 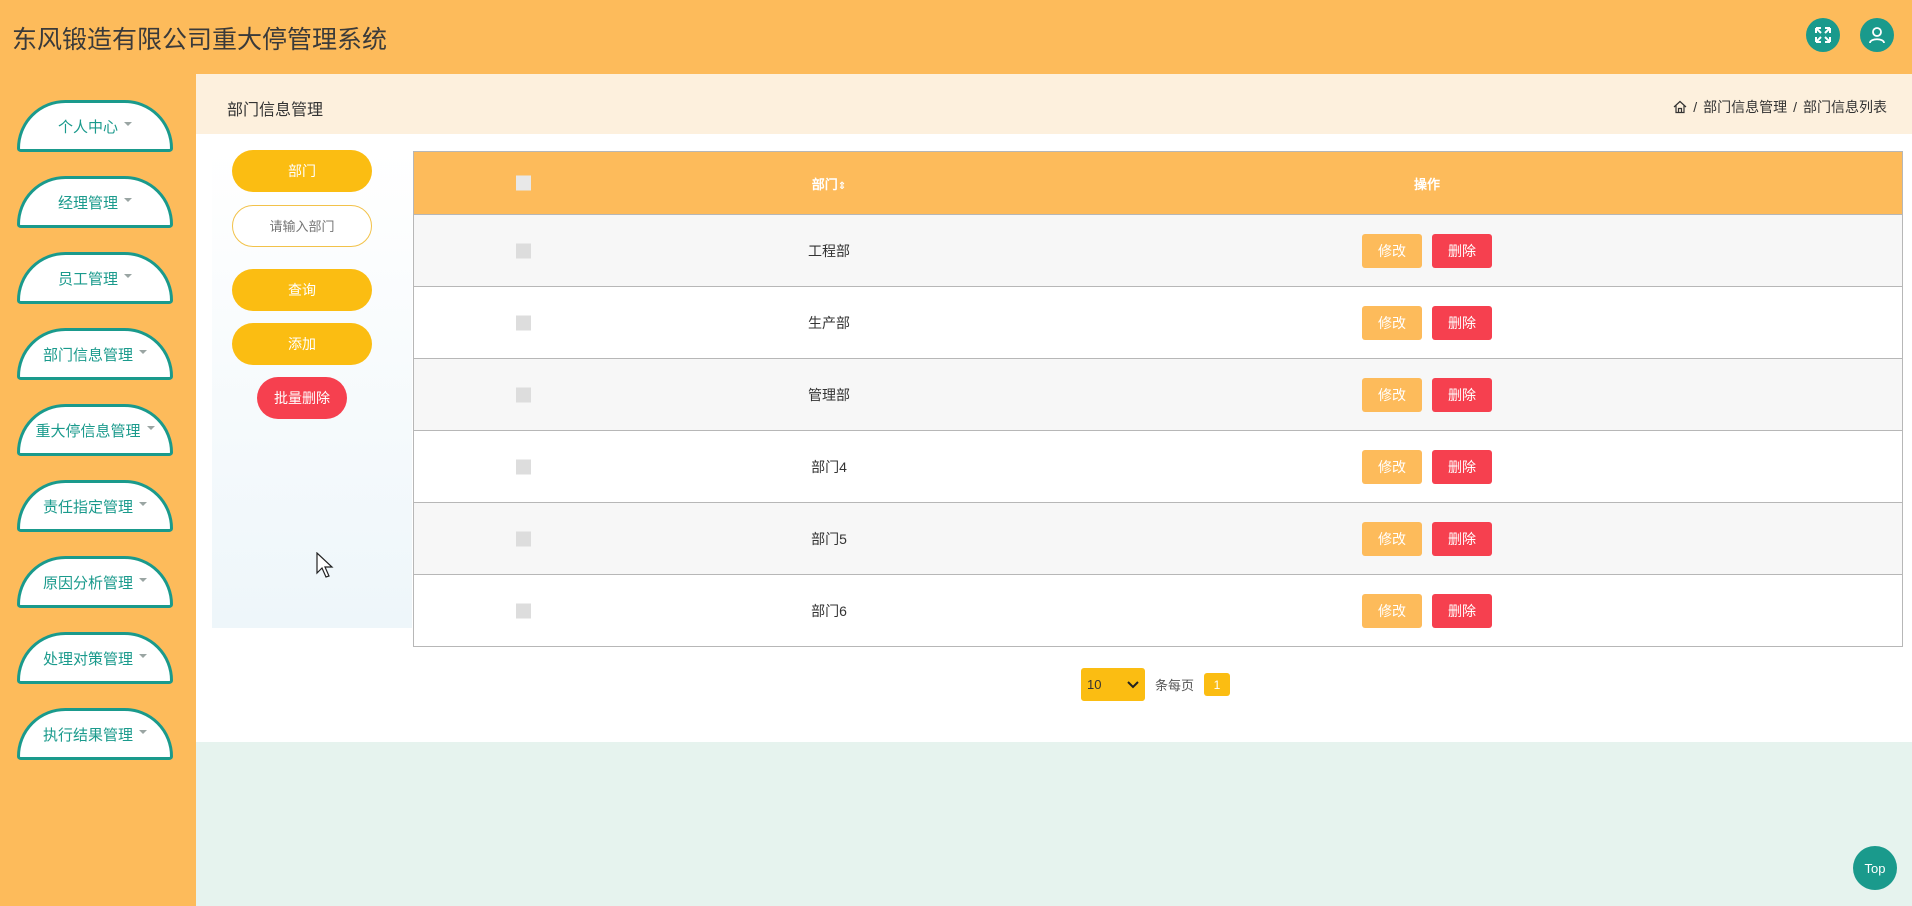 What do you see at coordinates (87, 127) in the screenshot?
I see `sidebar-item-label: 个人中心` at bounding box center [87, 127].